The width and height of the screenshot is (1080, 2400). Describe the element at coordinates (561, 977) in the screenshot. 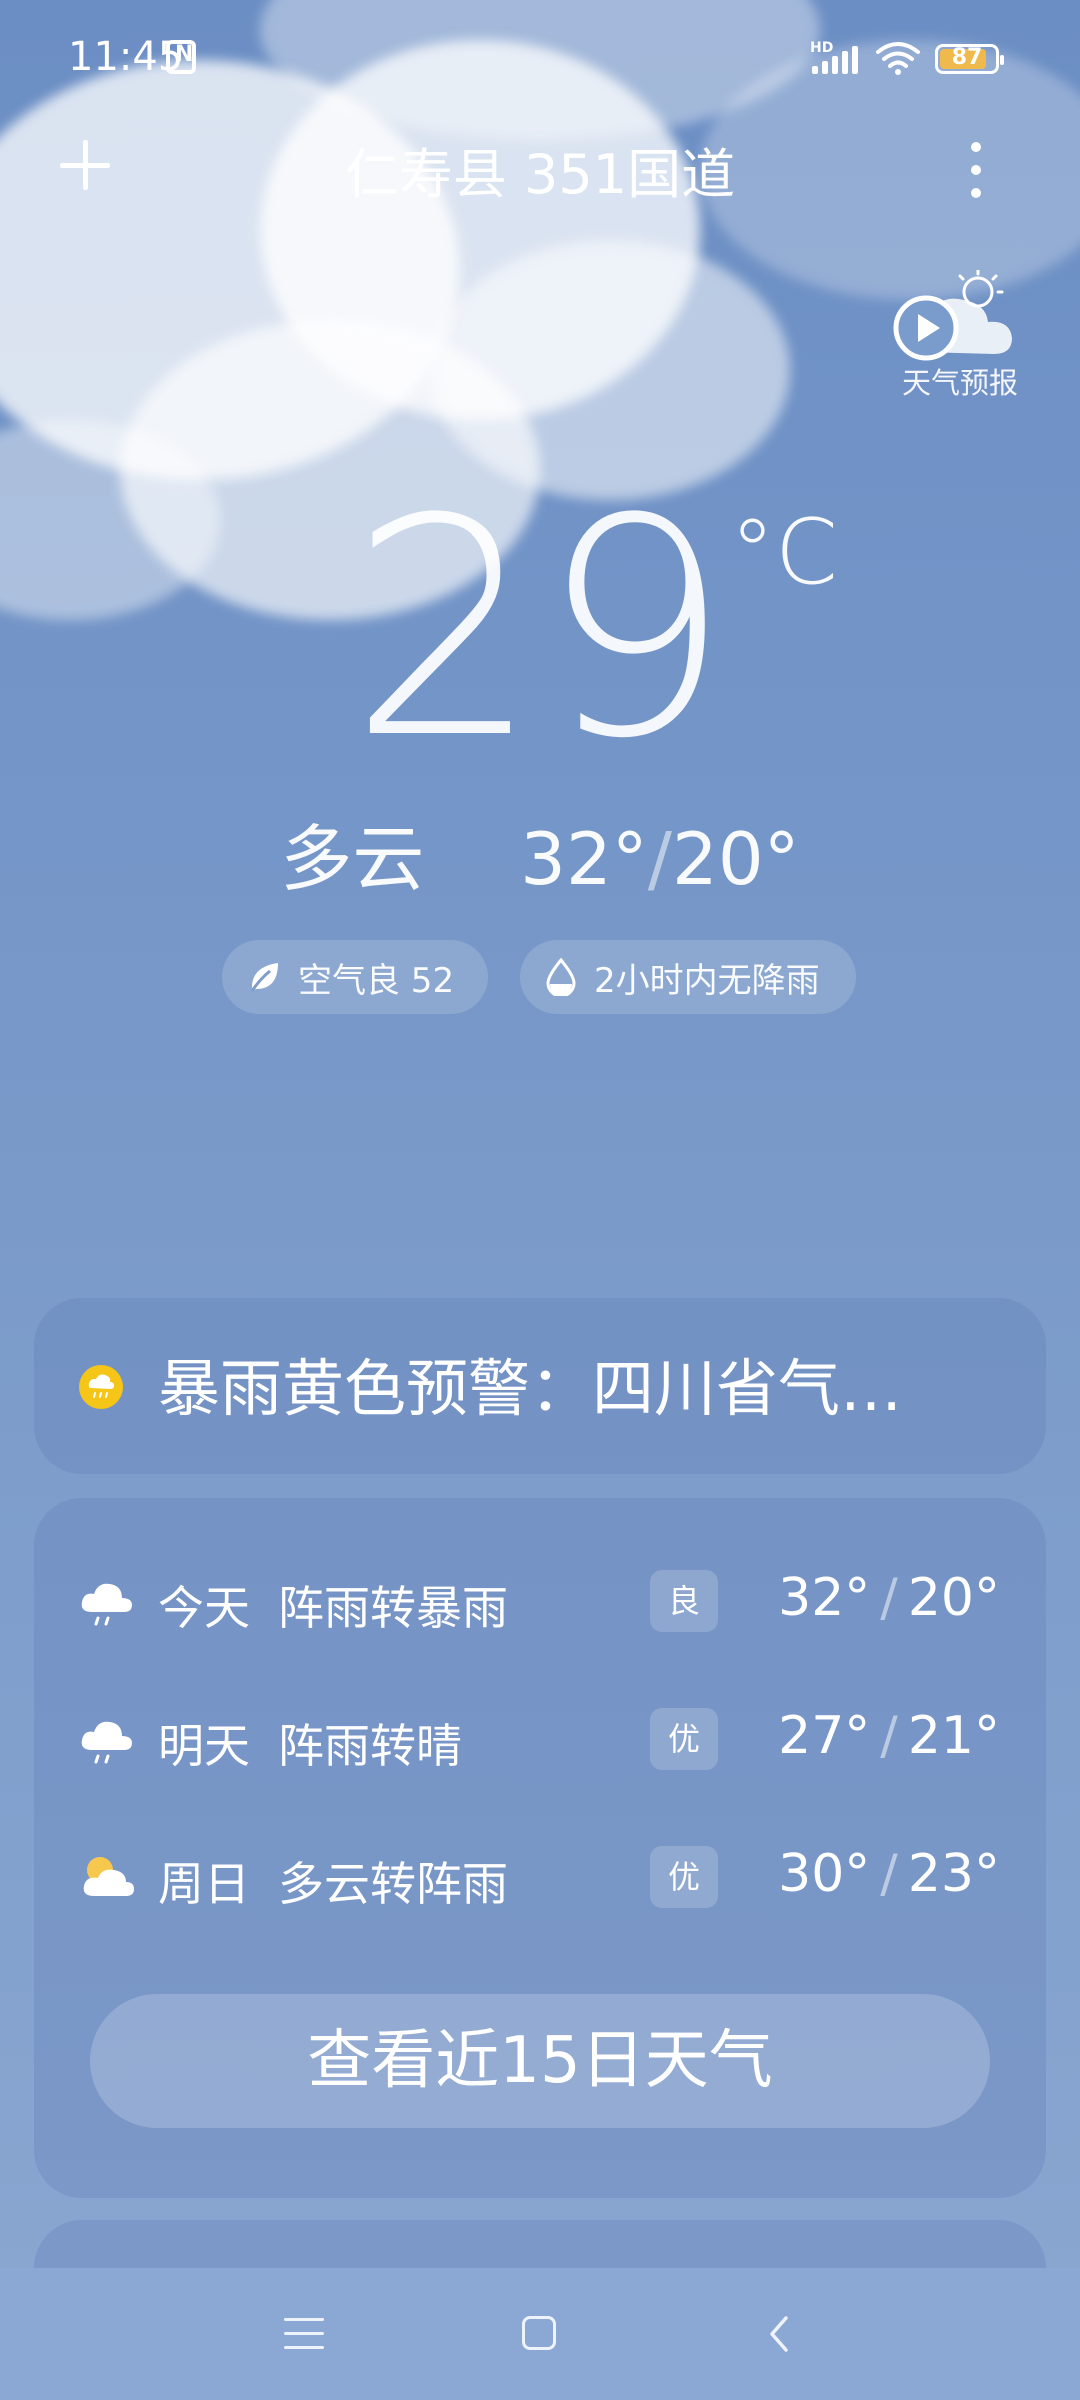

I see `water-drop-icon` at that location.